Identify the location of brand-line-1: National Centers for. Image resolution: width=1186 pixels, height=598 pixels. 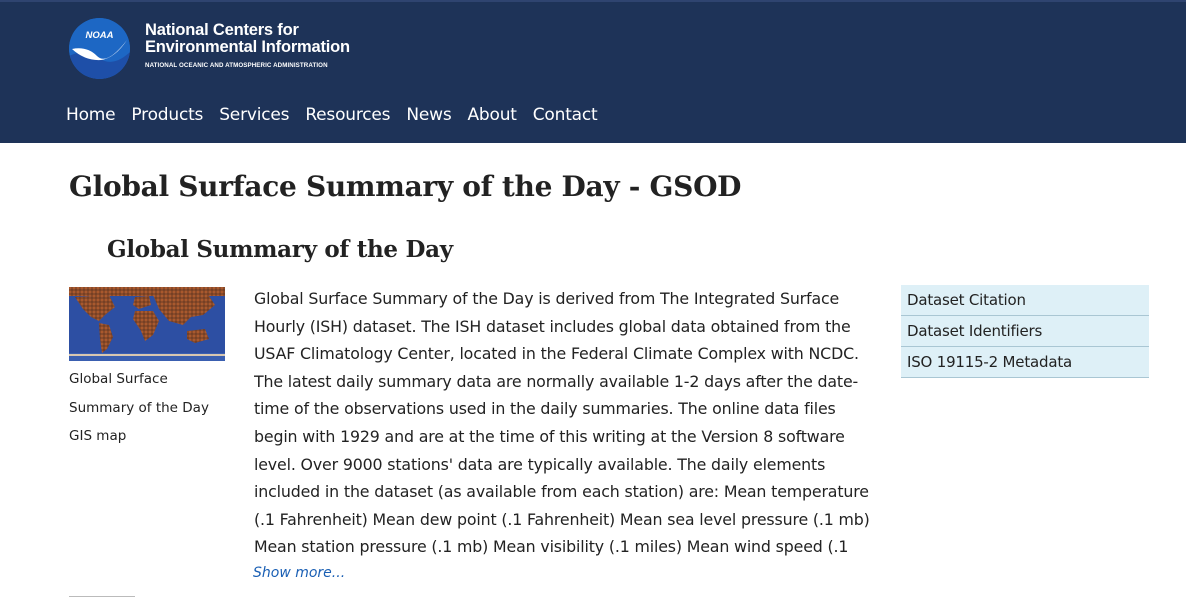
(222, 30).